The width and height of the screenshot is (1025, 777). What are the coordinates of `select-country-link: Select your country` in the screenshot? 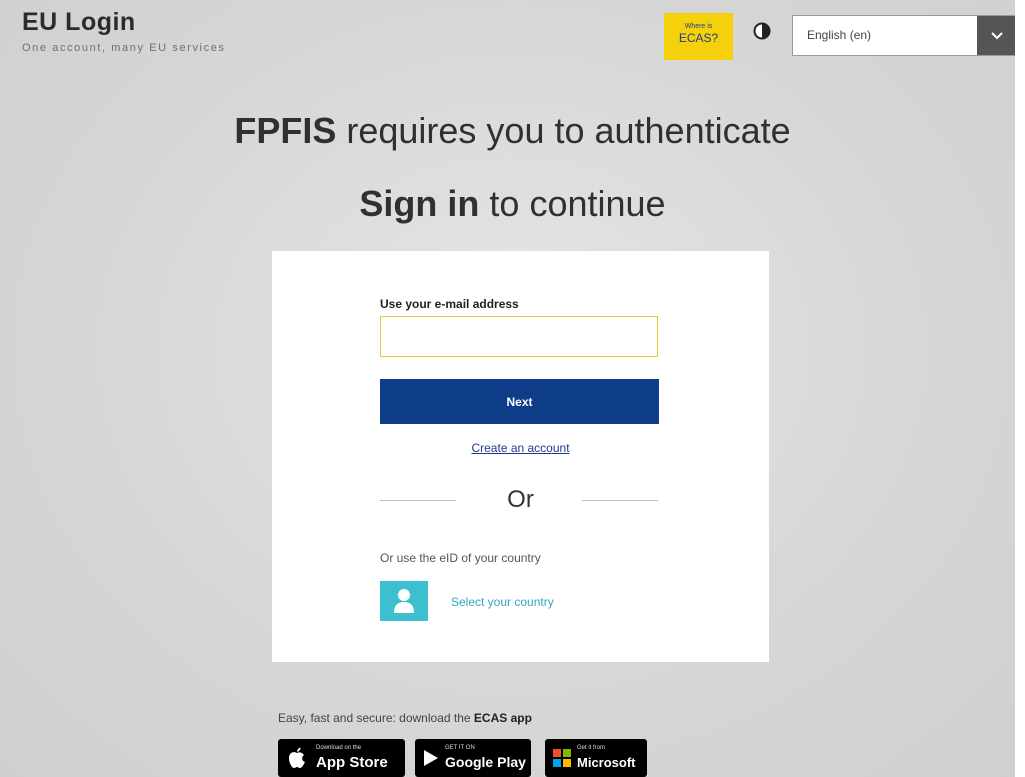 It's located at (502, 602).